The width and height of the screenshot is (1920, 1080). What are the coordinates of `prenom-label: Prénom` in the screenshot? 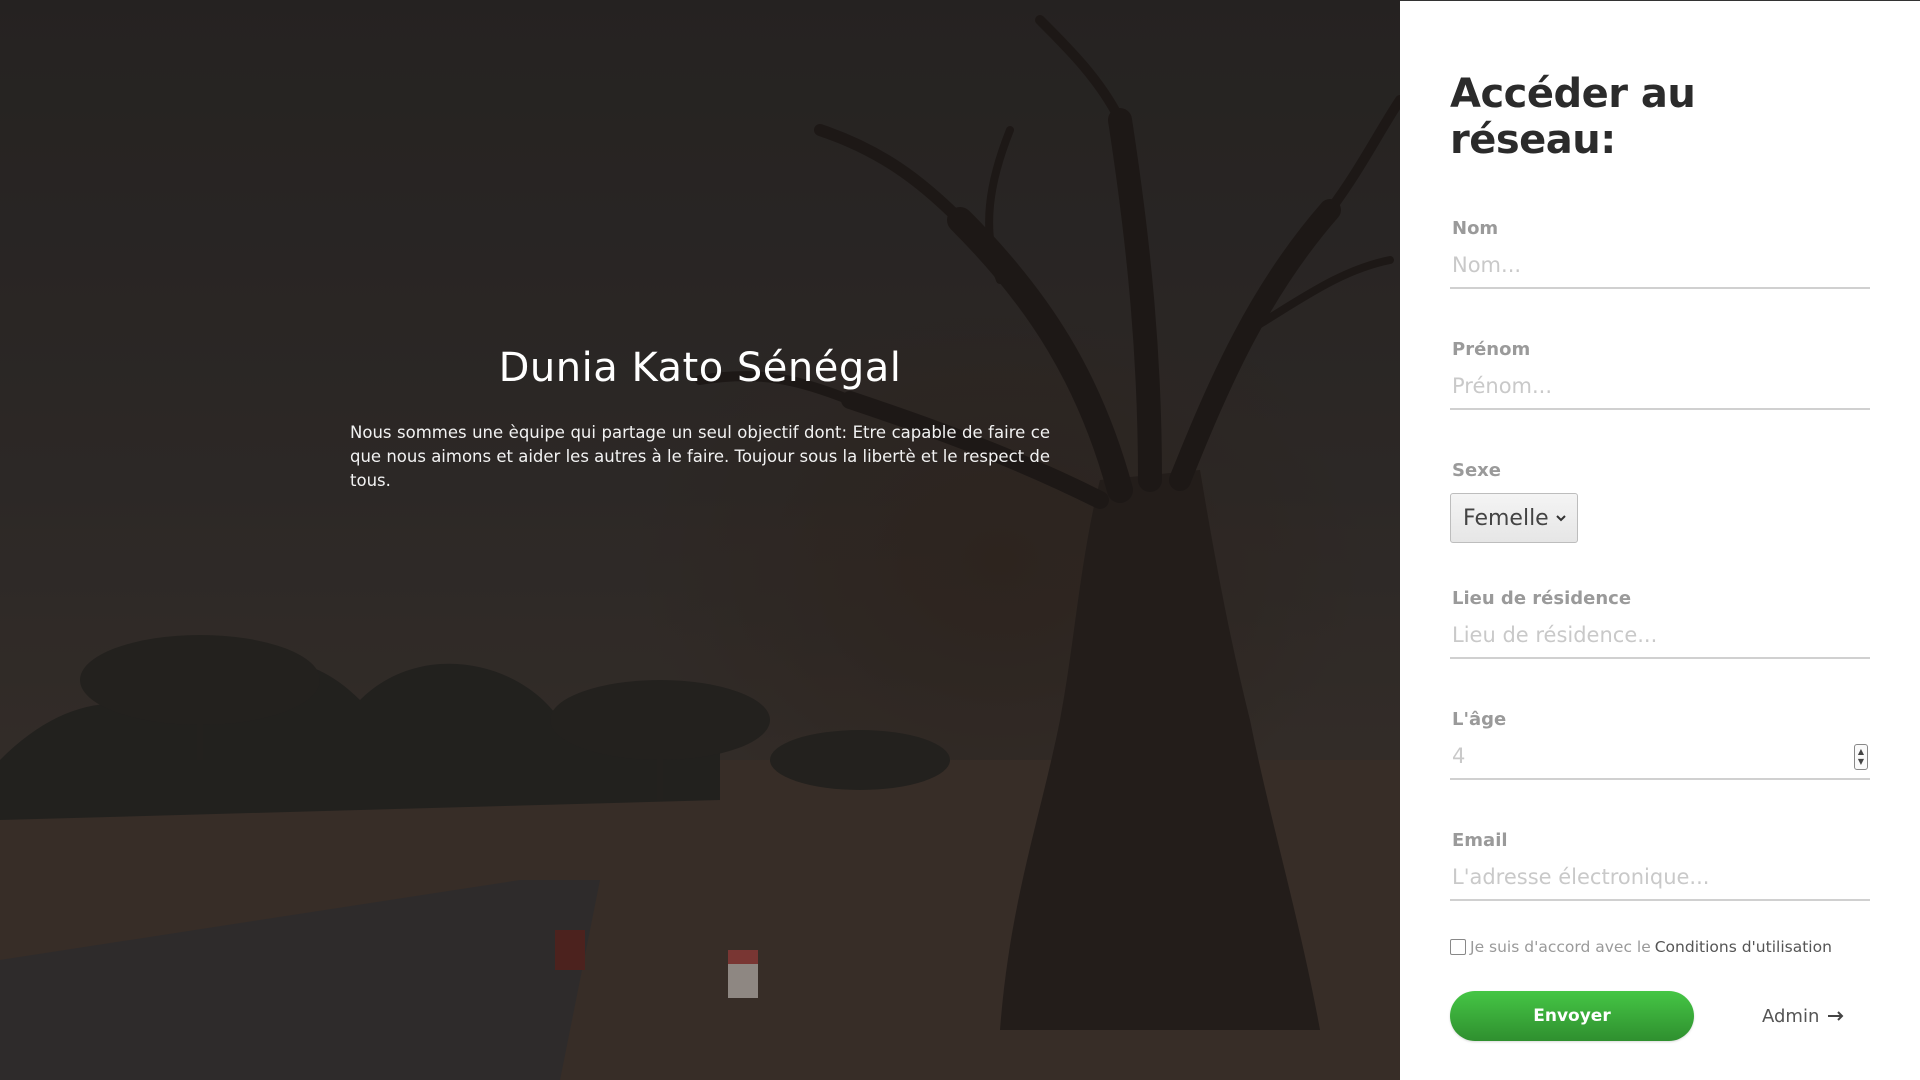 It's located at (1491, 349).